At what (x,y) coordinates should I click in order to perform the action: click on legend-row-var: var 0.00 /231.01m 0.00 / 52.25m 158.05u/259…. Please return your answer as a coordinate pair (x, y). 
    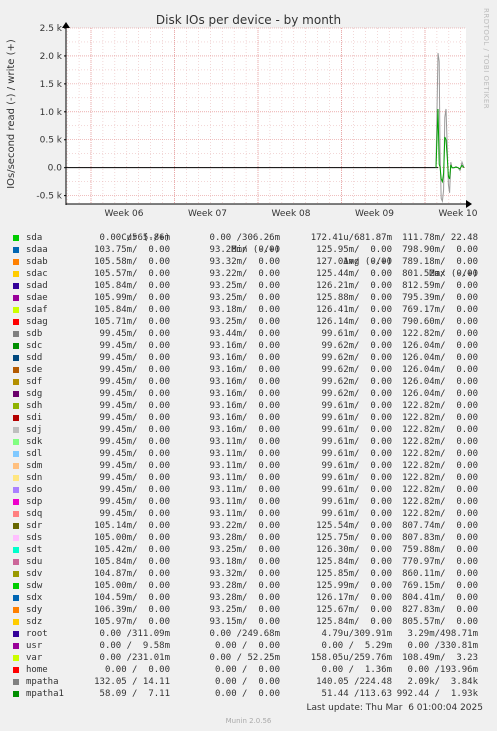
    Looking at the image, I should click on (248, 658).